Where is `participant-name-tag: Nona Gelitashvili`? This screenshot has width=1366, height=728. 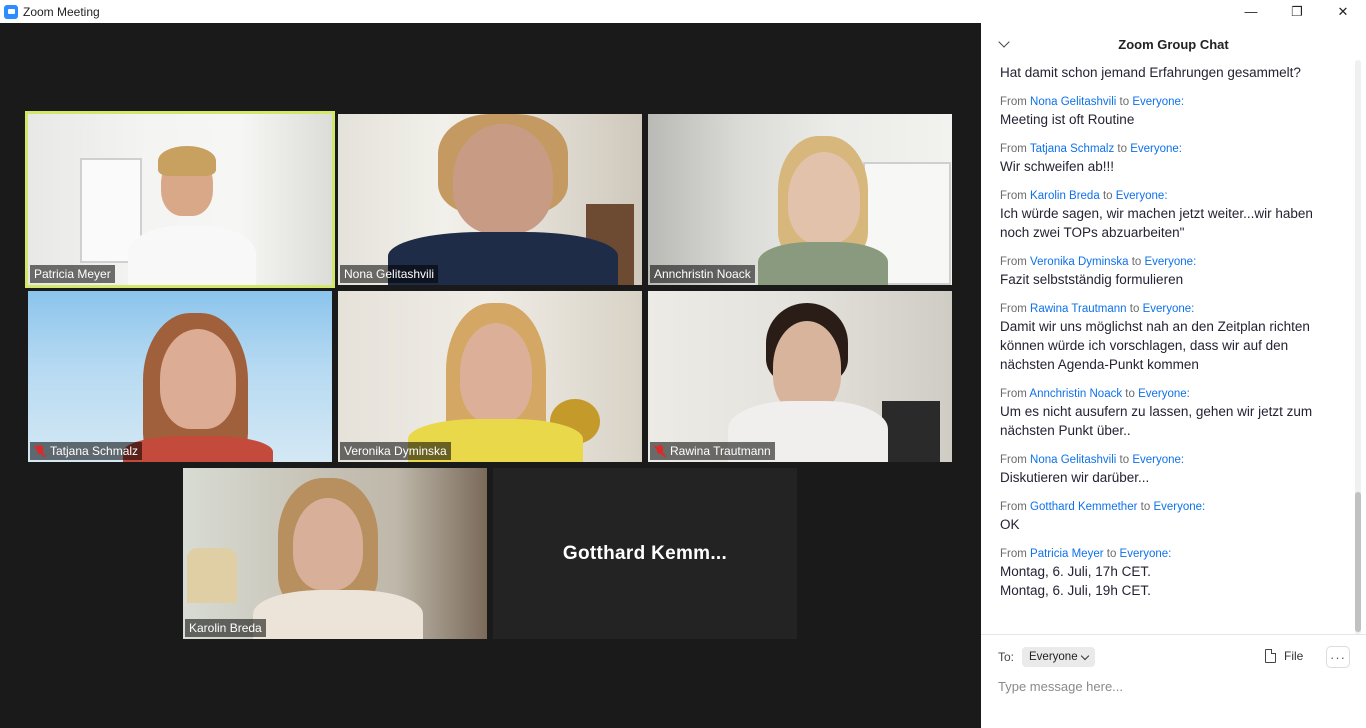
participant-name-tag: Nona Gelitashvili is located at coordinates (389, 274).